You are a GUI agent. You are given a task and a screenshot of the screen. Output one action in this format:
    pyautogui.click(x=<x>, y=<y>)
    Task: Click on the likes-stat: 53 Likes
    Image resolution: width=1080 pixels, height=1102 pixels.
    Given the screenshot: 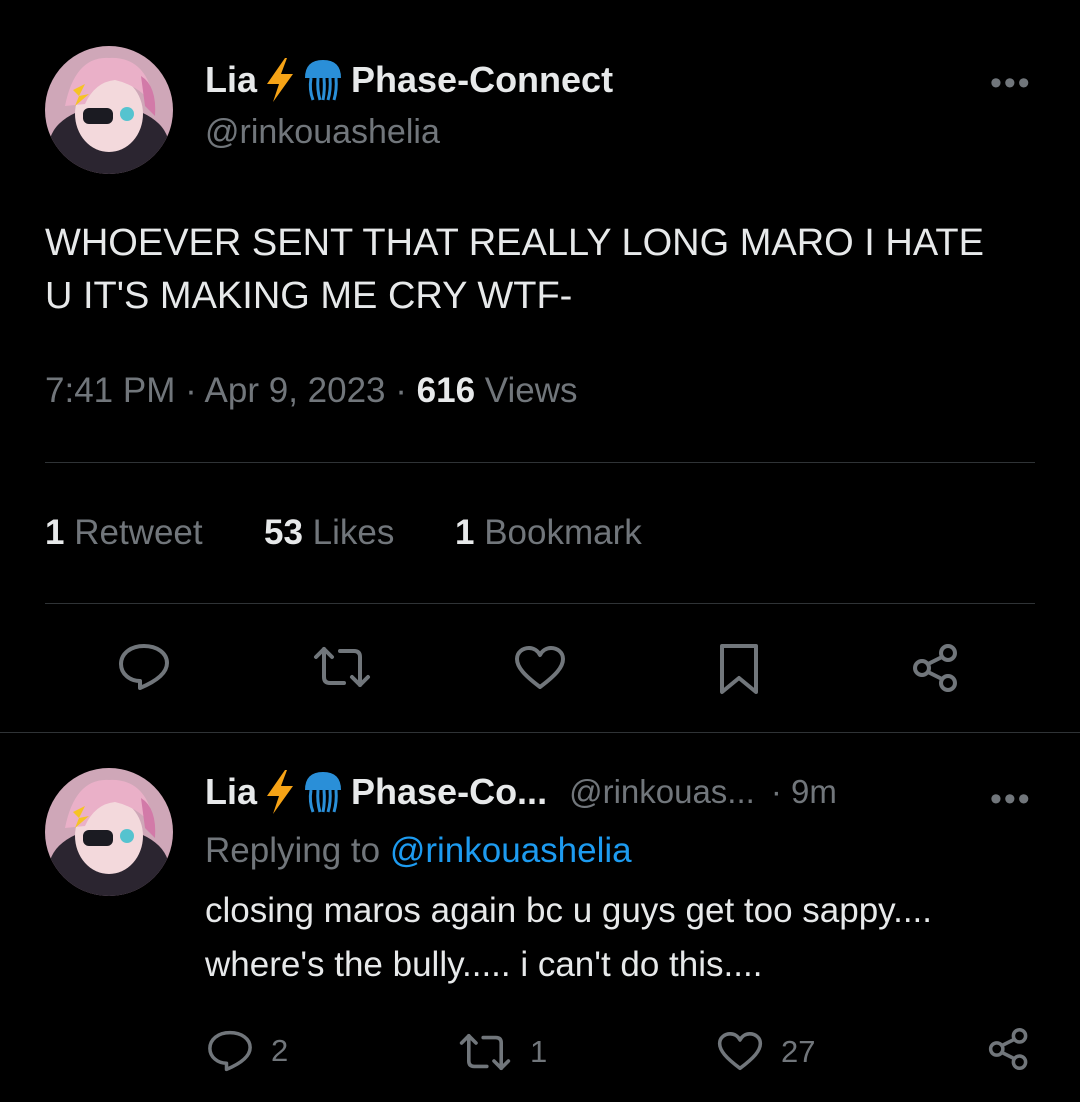 What is the action you would take?
    pyautogui.click(x=329, y=533)
    